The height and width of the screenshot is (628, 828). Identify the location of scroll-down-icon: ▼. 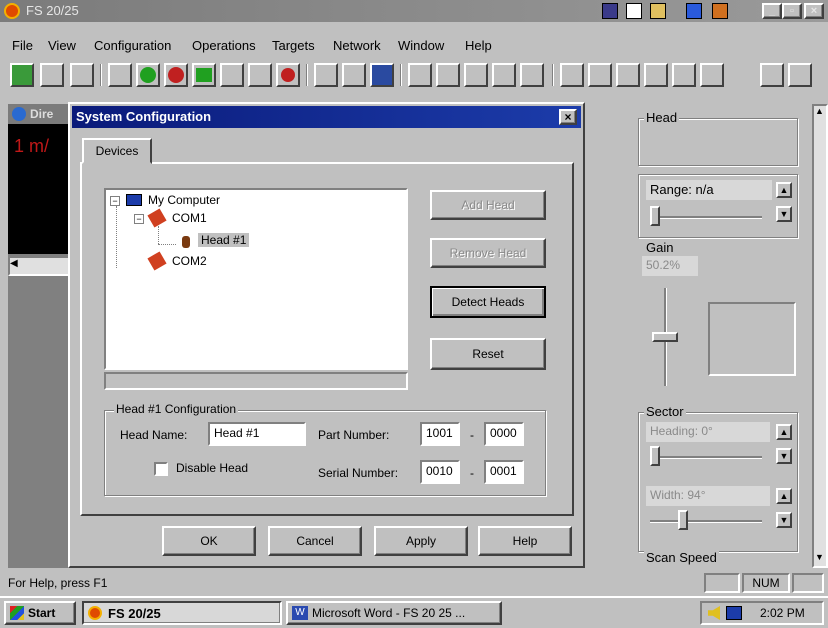
(819, 557).